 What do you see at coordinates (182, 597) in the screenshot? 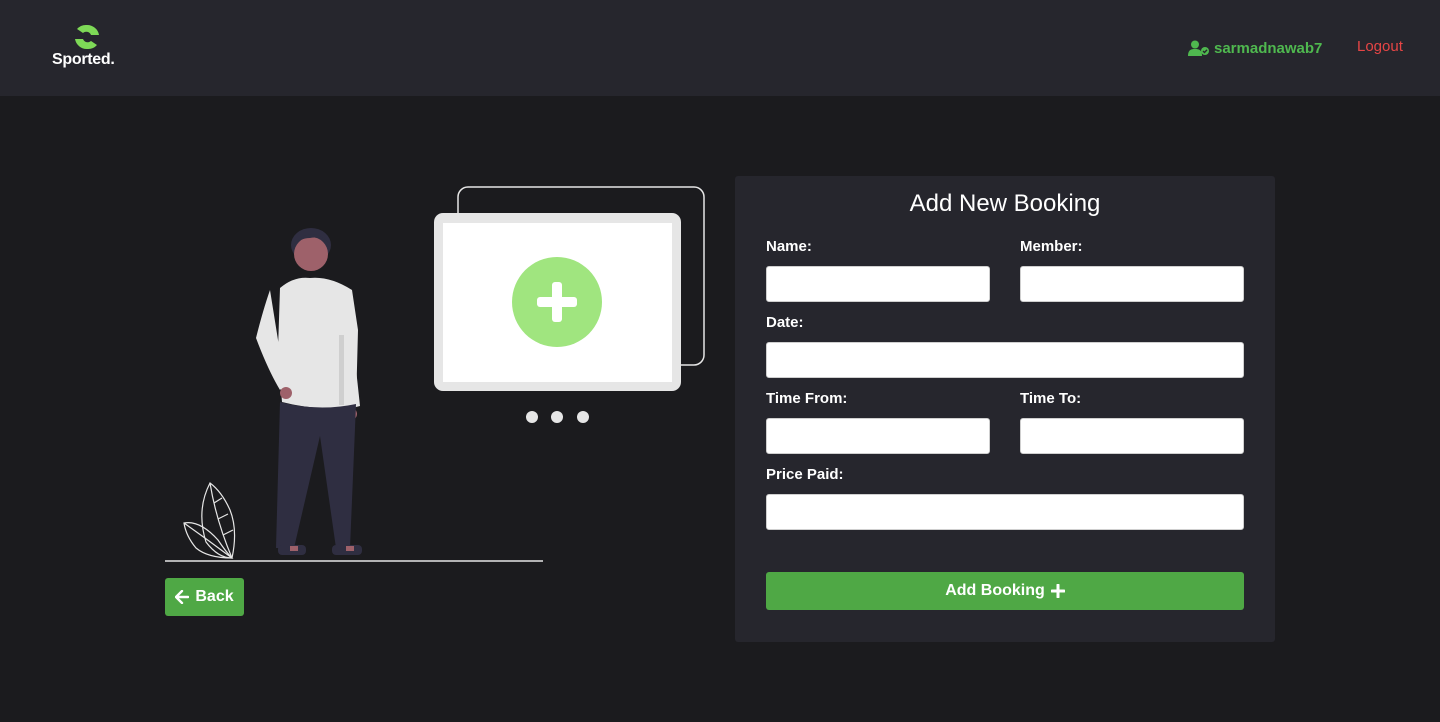
I see `arrow-left-icon` at bounding box center [182, 597].